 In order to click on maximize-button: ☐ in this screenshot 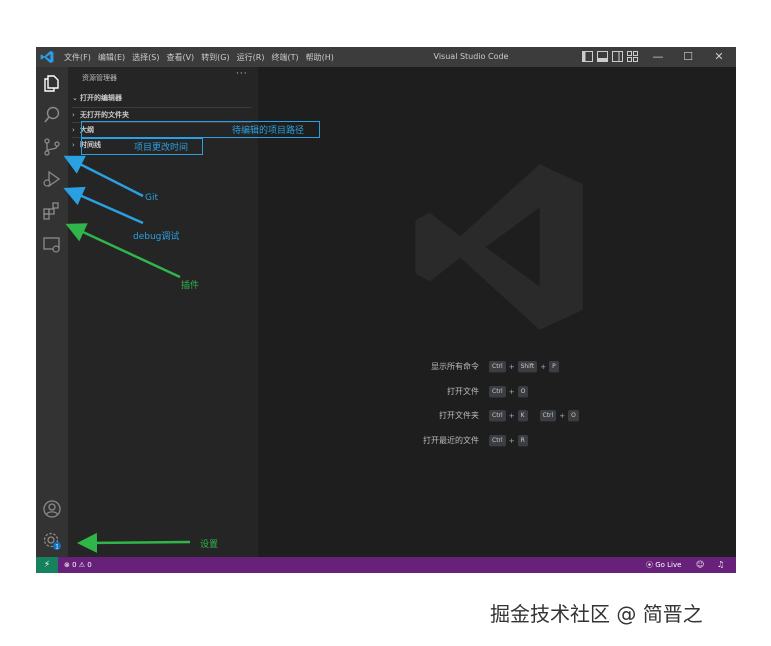, I will do `click(688, 57)`.